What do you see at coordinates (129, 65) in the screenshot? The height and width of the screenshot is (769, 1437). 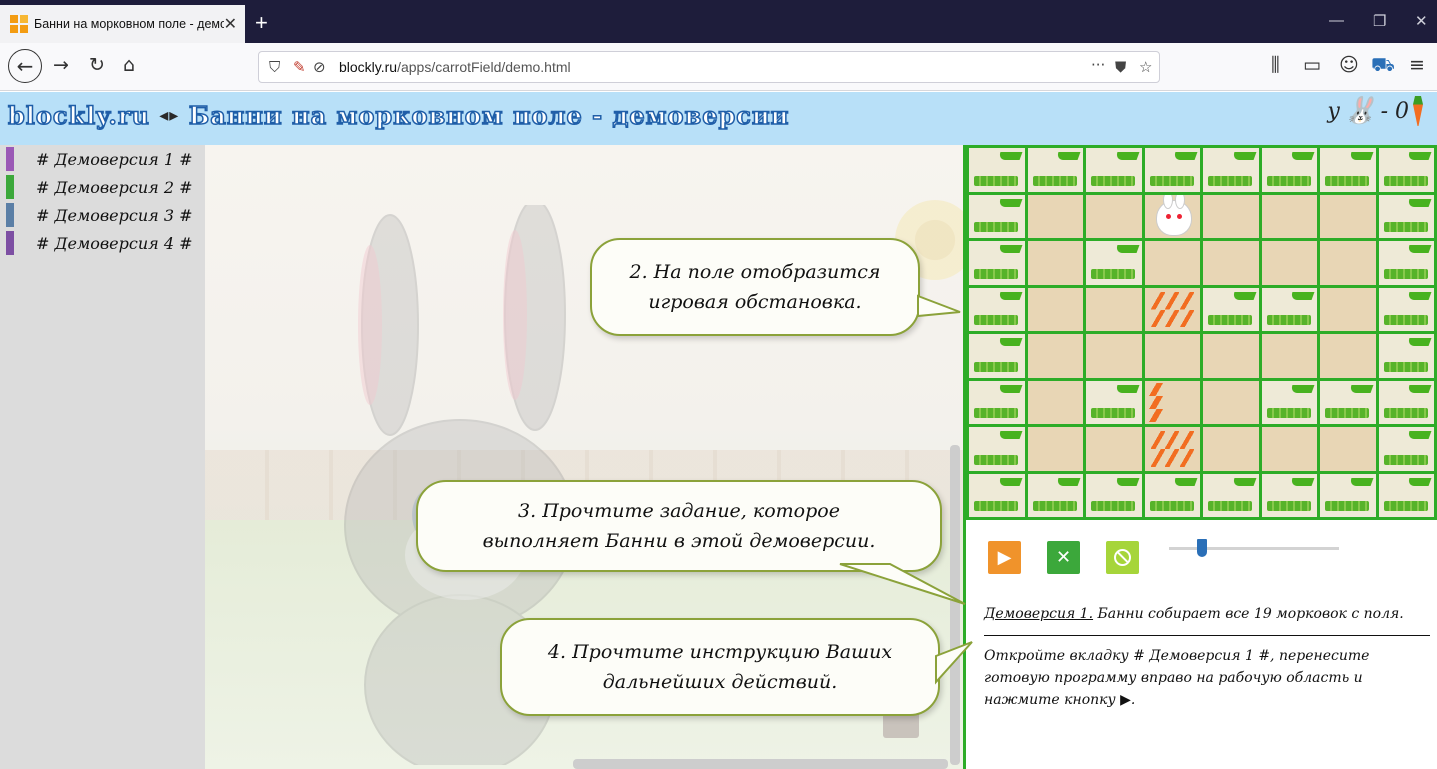 I see `home-icon: ⌂` at bounding box center [129, 65].